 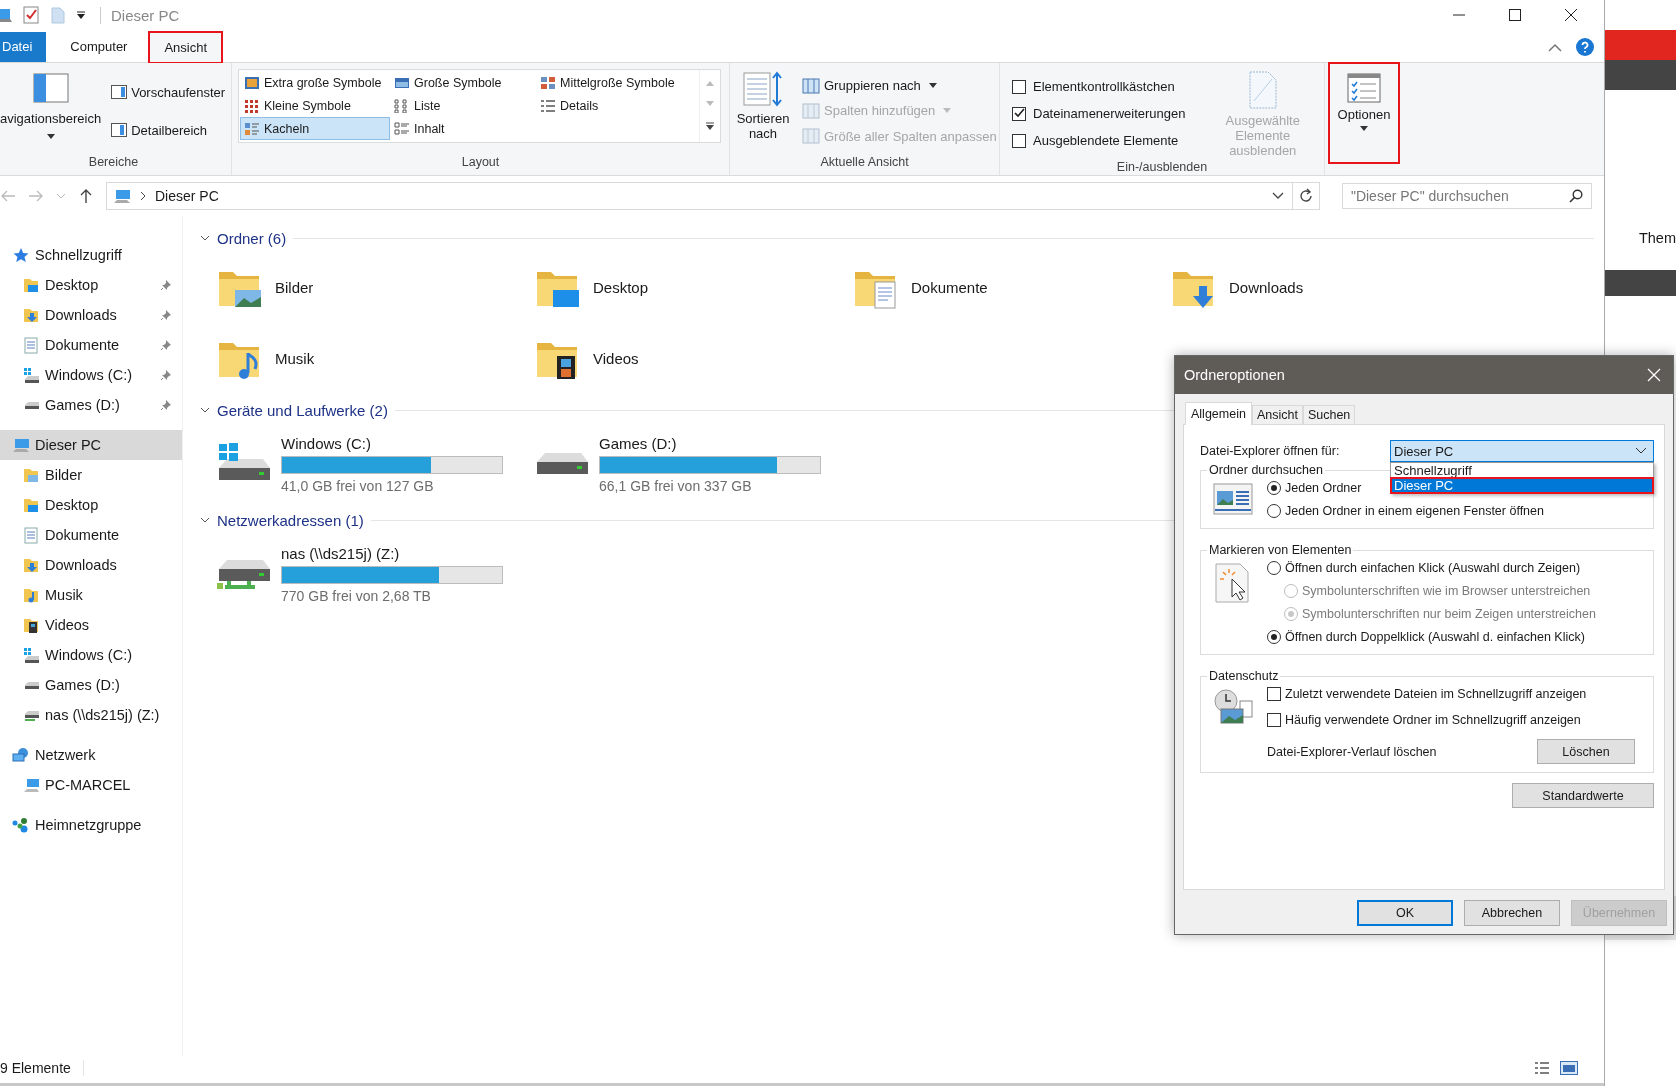 What do you see at coordinates (91, 625) in the screenshot?
I see `nav-item: Videos` at bounding box center [91, 625].